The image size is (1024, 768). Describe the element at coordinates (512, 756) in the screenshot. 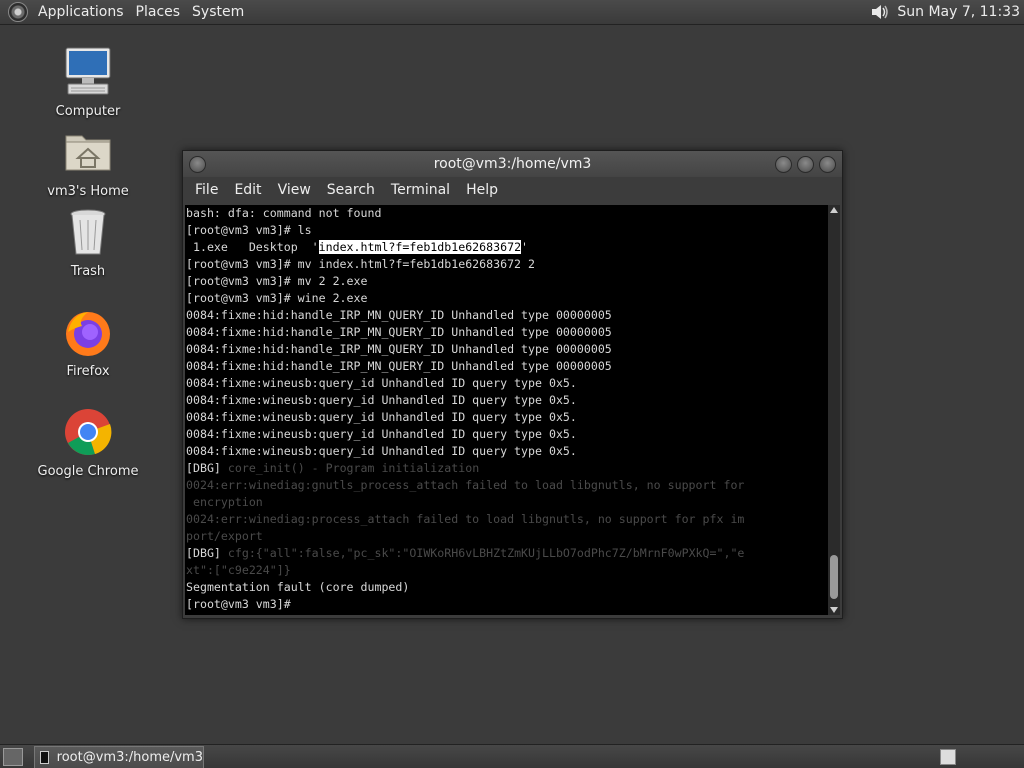

I see `bottom-panel: root@vm3:/home/vm3` at that location.